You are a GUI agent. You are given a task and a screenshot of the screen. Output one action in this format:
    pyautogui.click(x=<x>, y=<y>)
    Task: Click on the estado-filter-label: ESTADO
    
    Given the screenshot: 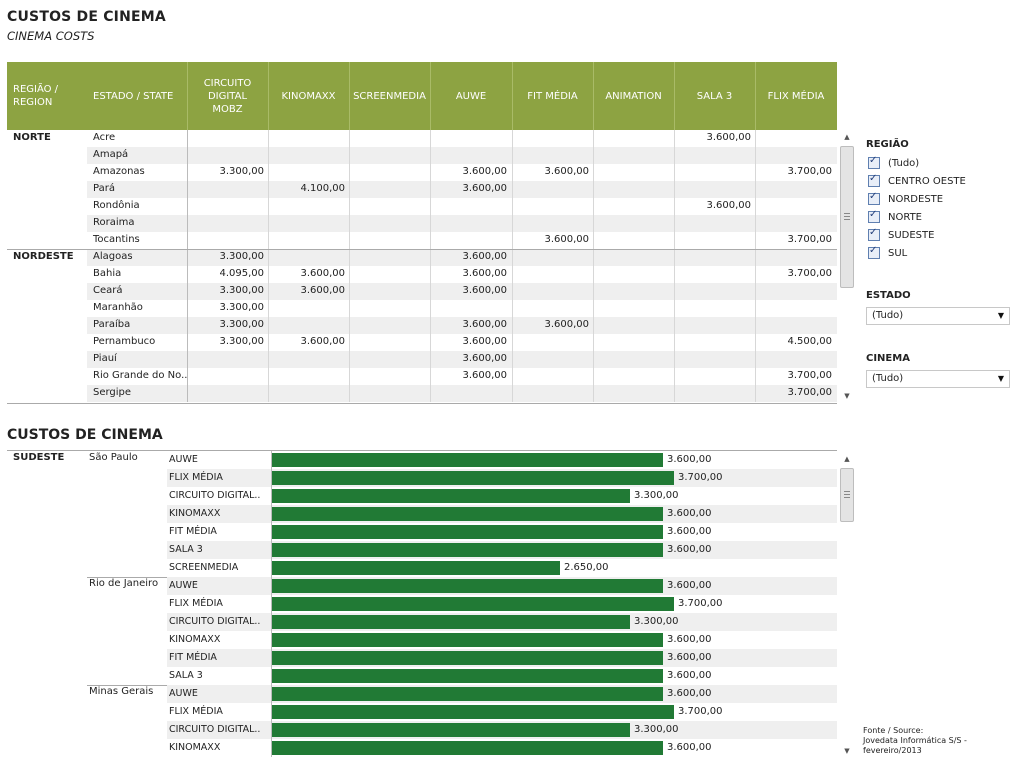 What is the action you would take?
    pyautogui.click(x=888, y=295)
    